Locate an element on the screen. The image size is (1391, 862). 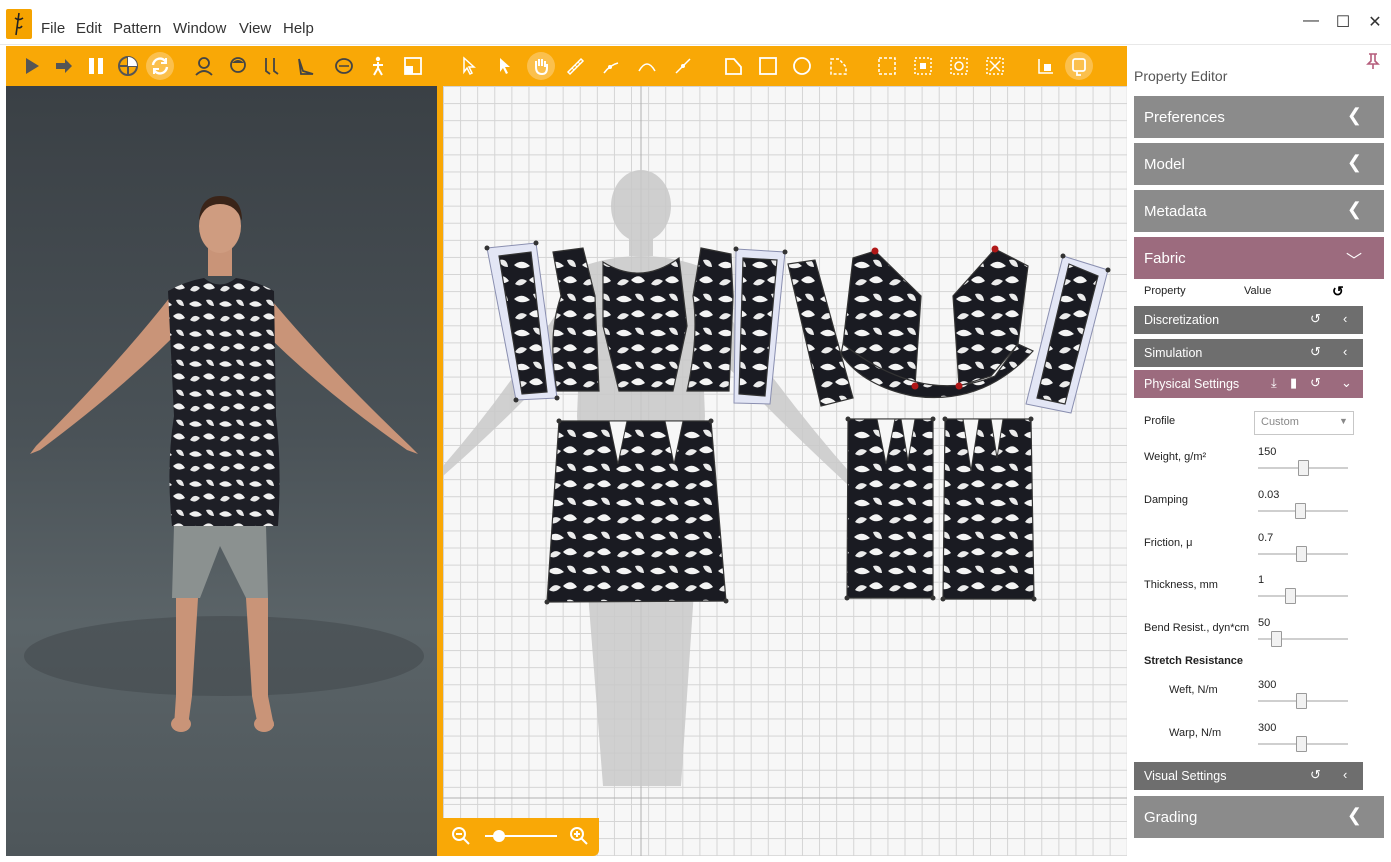
layout-icon is located at coordinates (413, 66).